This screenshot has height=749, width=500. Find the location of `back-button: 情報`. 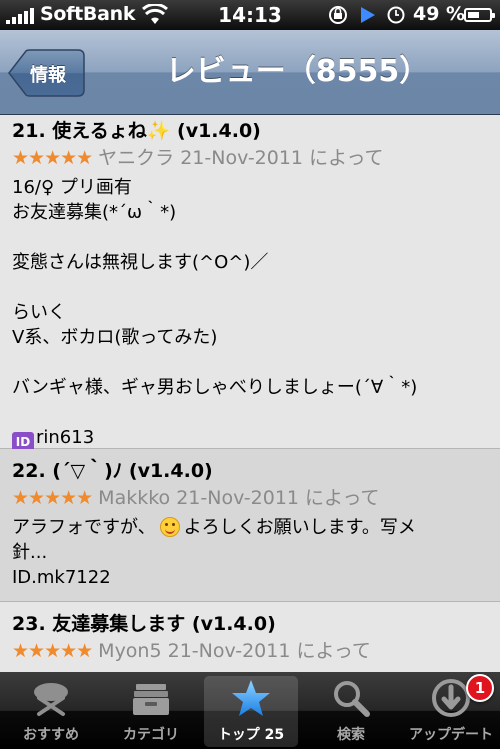

back-button: 情報 is located at coordinates (46, 73).